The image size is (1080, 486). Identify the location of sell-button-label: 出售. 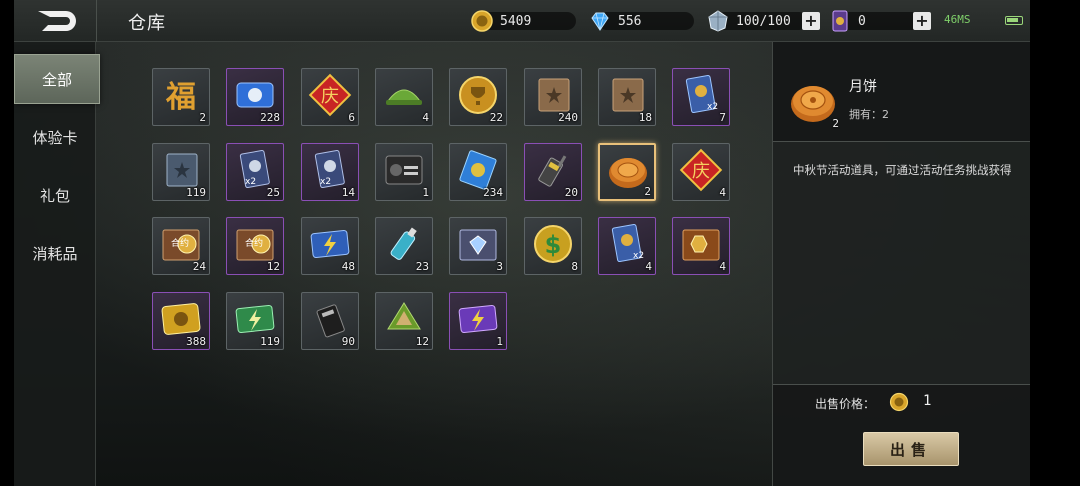
(910, 449).